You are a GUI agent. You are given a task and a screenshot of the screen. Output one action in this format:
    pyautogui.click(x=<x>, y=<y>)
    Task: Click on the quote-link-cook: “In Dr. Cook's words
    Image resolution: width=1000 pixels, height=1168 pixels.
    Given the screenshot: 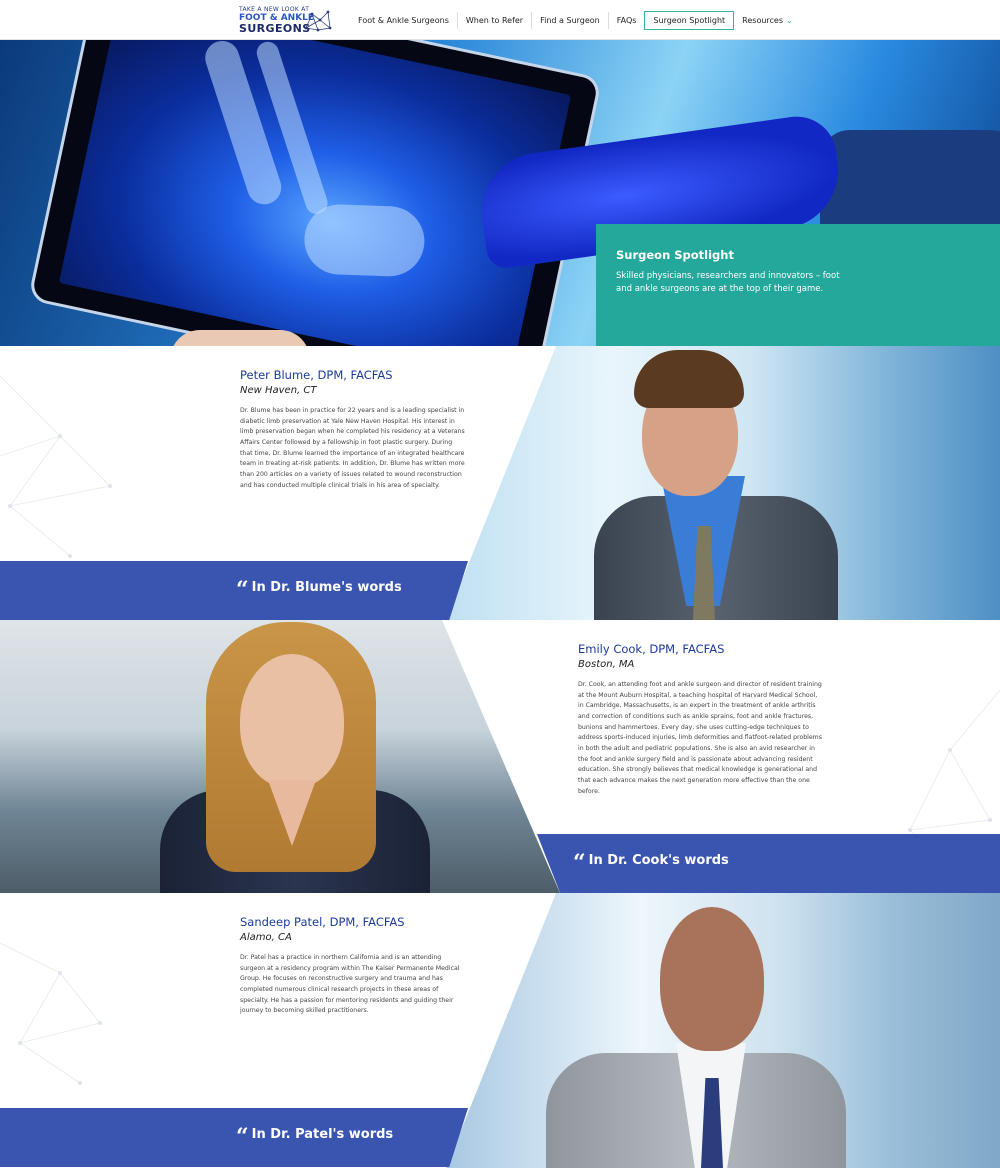 What is the action you would take?
    pyautogui.click(x=651, y=863)
    